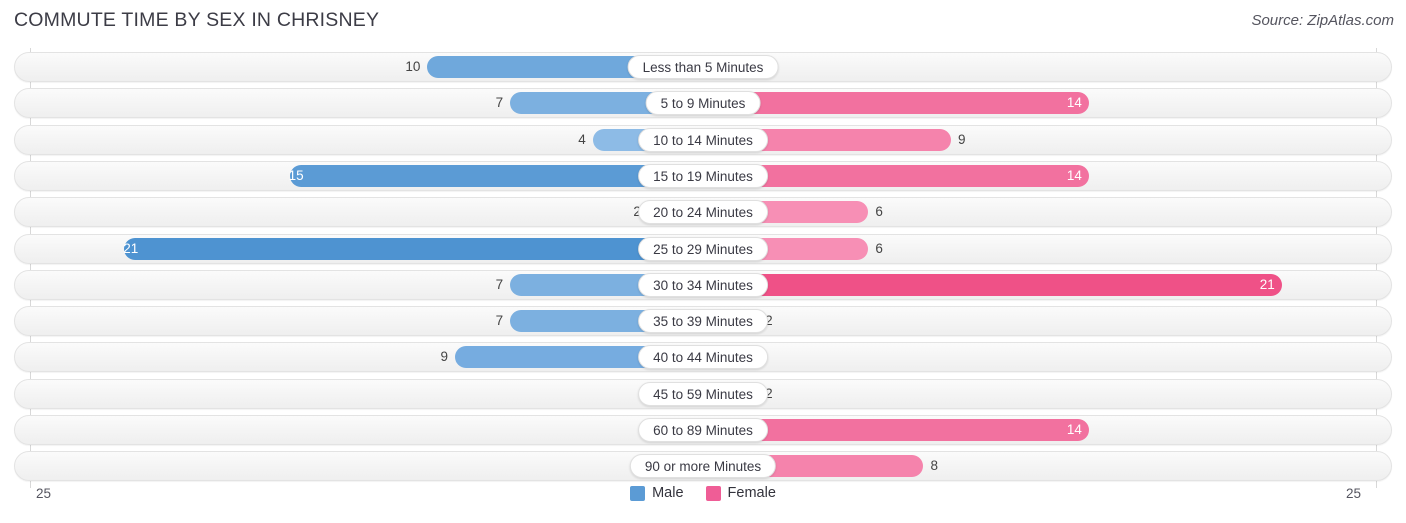  I want to click on category-label: Less than 5 Minutes, so click(703, 67).